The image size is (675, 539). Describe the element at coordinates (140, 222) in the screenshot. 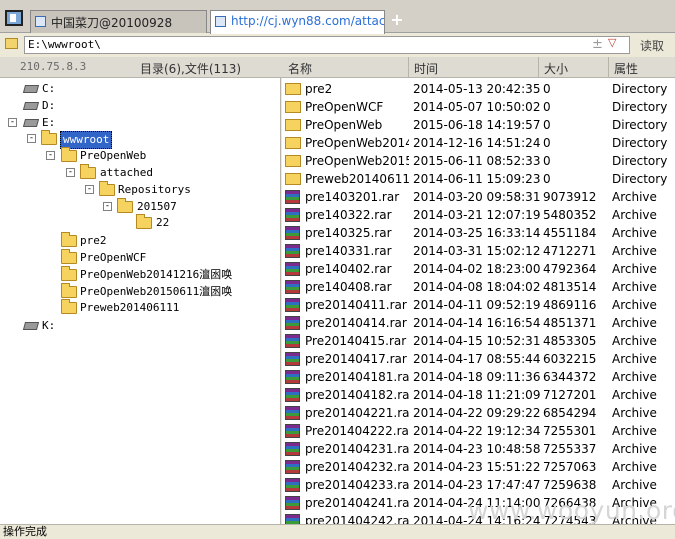

I see `tree-node: 22` at that location.